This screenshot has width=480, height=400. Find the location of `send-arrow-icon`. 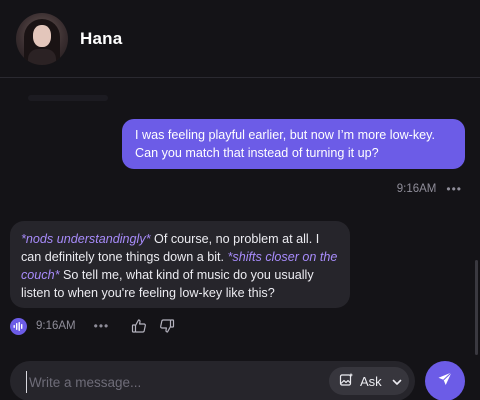

send-arrow-icon is located at coordinates (445, 381).